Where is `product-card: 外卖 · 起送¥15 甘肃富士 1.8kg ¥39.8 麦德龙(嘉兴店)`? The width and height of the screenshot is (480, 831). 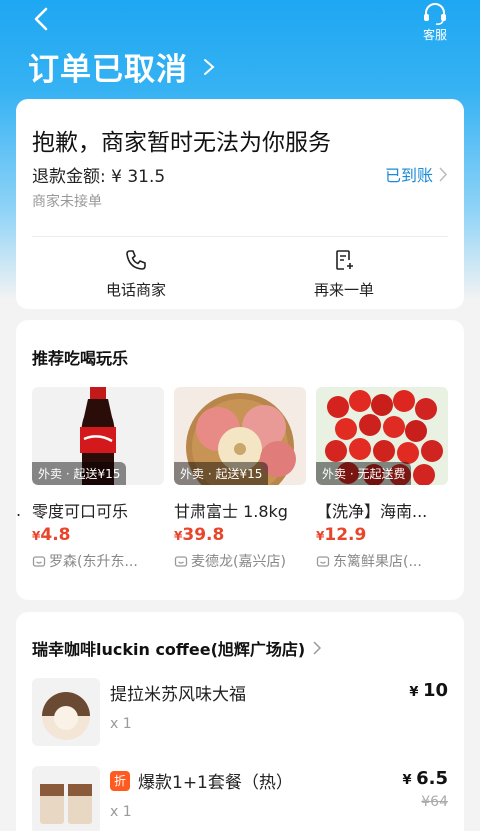
product-card: 外卖 · 起送¥15 甘肃富士 1.8kg ¥39.8 麦德龙(嘉兴店) is located at coordinates (240, 479).